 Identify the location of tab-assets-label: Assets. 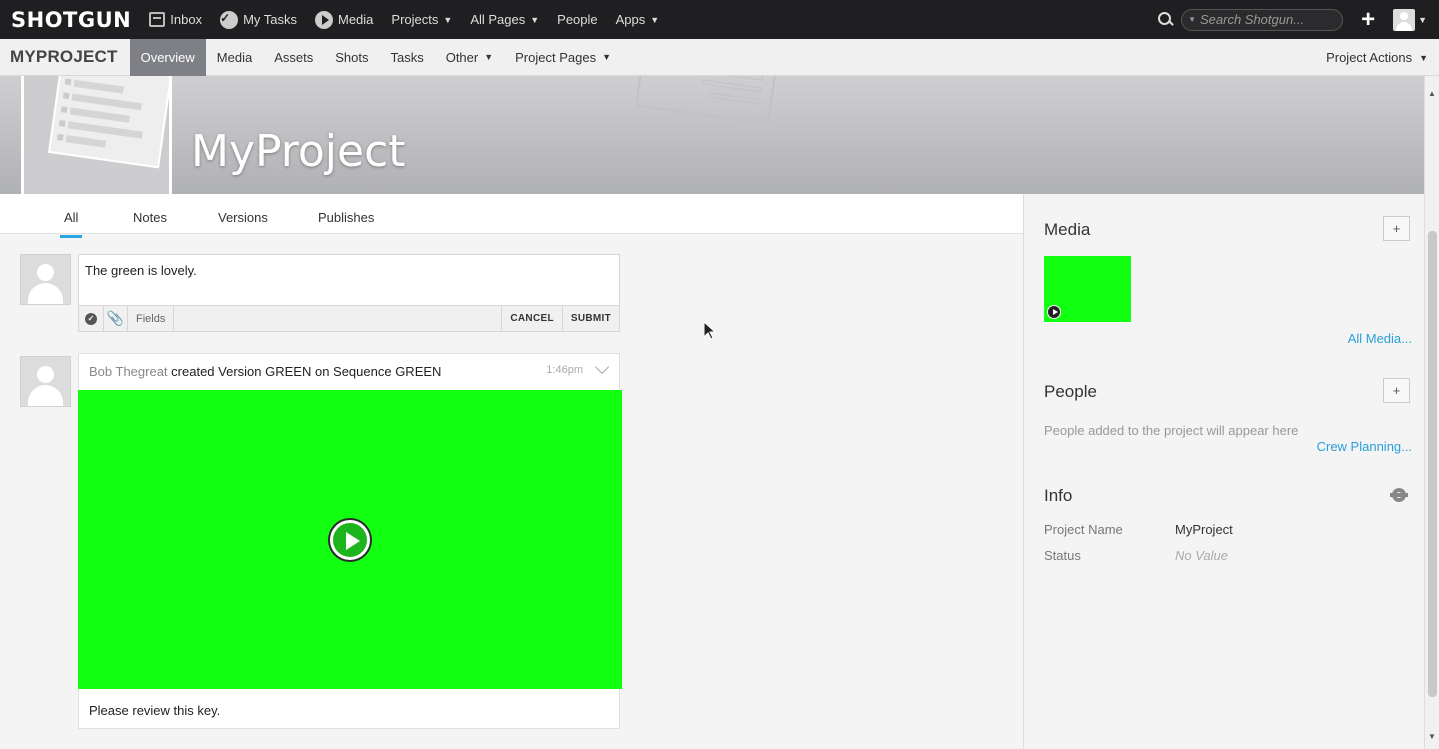
(294, 57).